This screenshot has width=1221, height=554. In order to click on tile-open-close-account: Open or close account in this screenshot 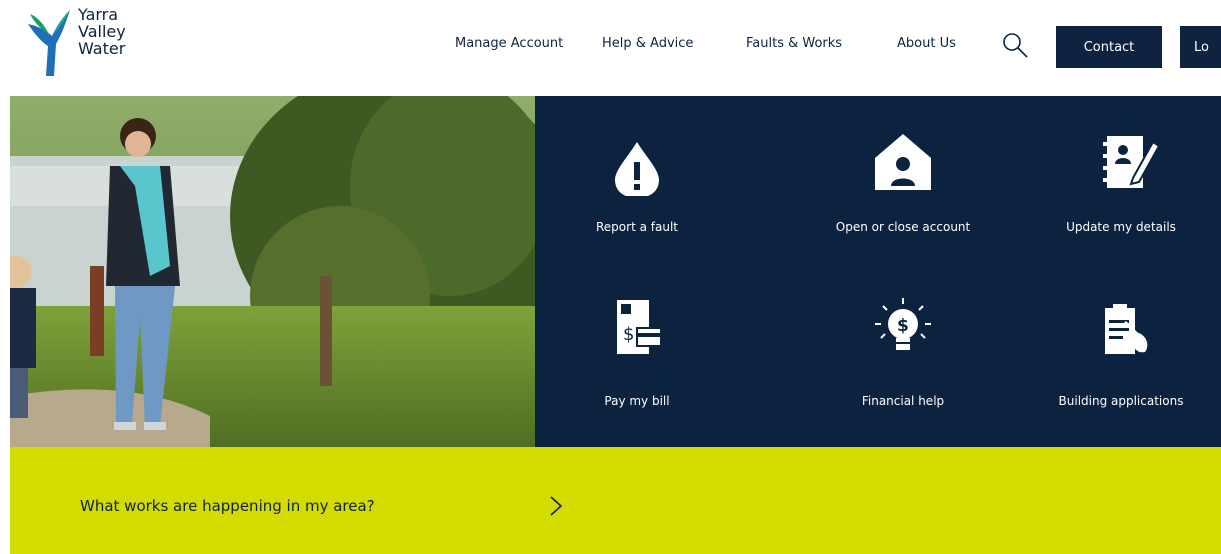, I will do `click(903, 183)`.